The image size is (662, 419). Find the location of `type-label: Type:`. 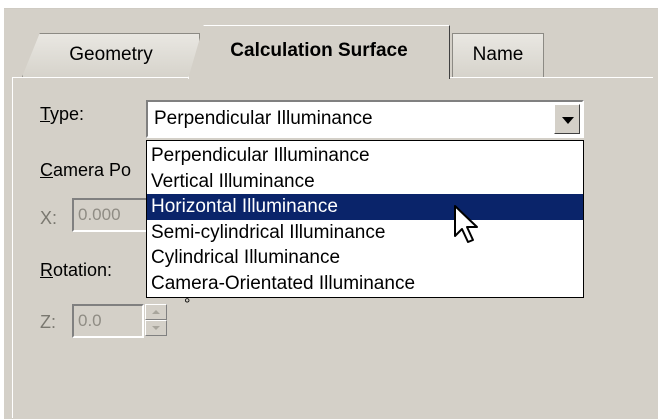

type-label: Type: is located at coordinates (62, 114).